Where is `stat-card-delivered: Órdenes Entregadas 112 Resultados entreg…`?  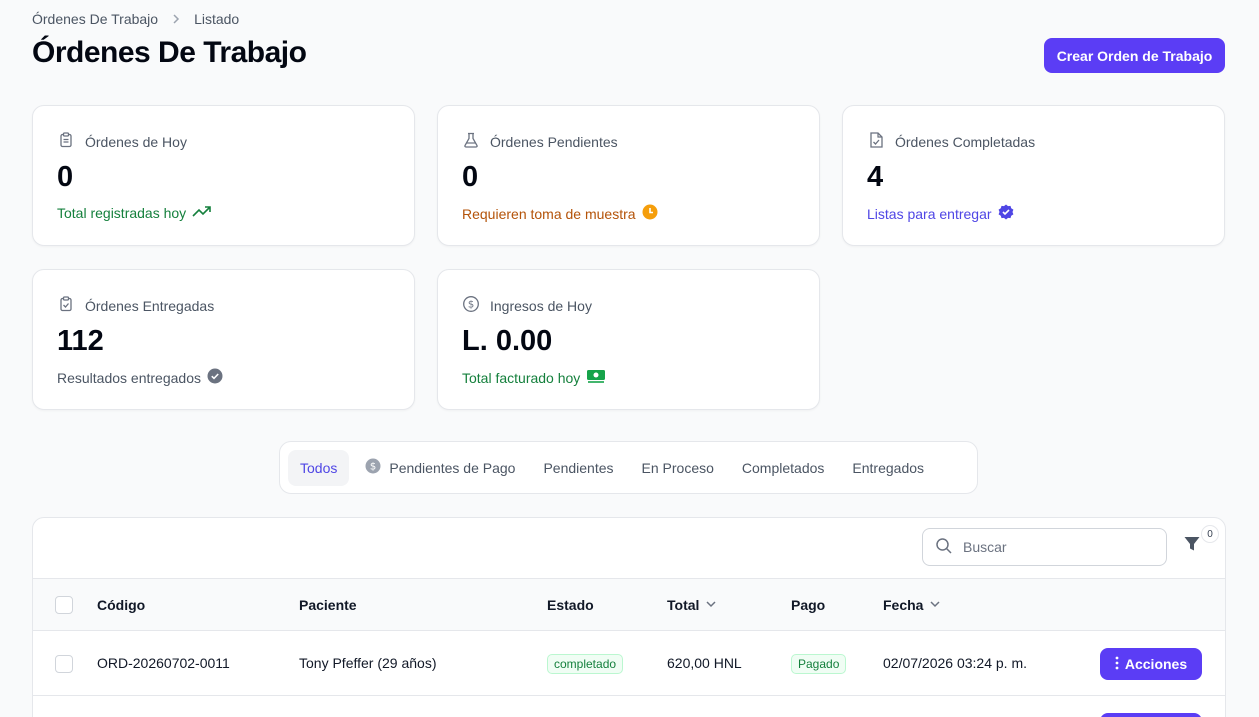
stat-card-delivered: Órdenes Entregadas 112 Resultados entreg… is located at coordinates (223, 339).